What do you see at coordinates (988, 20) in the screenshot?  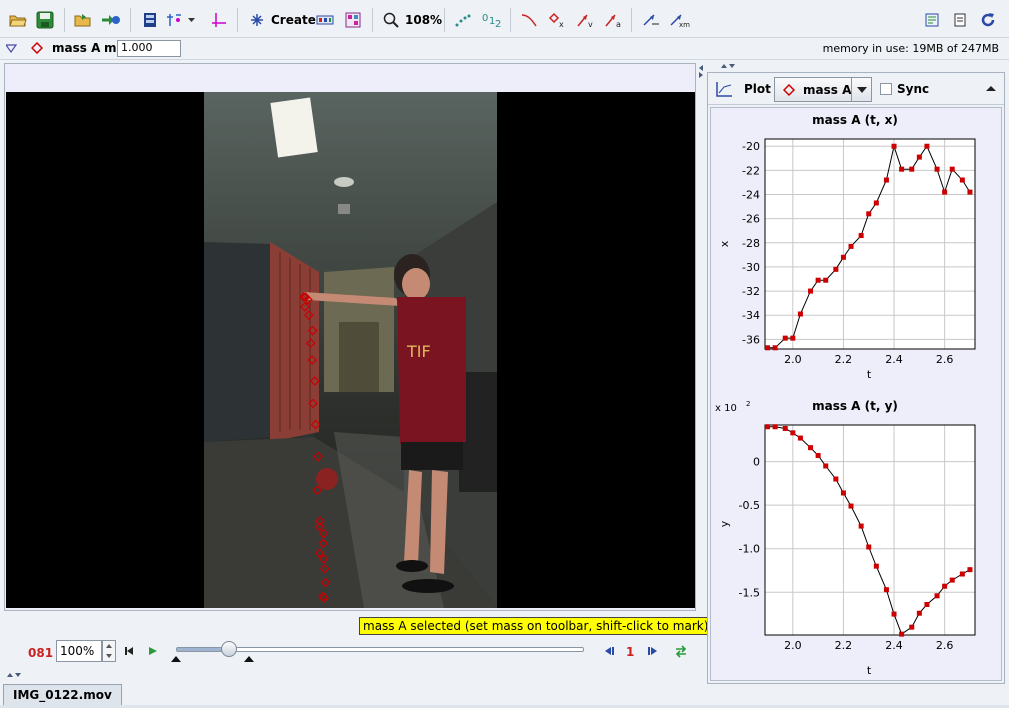 I see `refresh-button` at bounding box center [988, 20].